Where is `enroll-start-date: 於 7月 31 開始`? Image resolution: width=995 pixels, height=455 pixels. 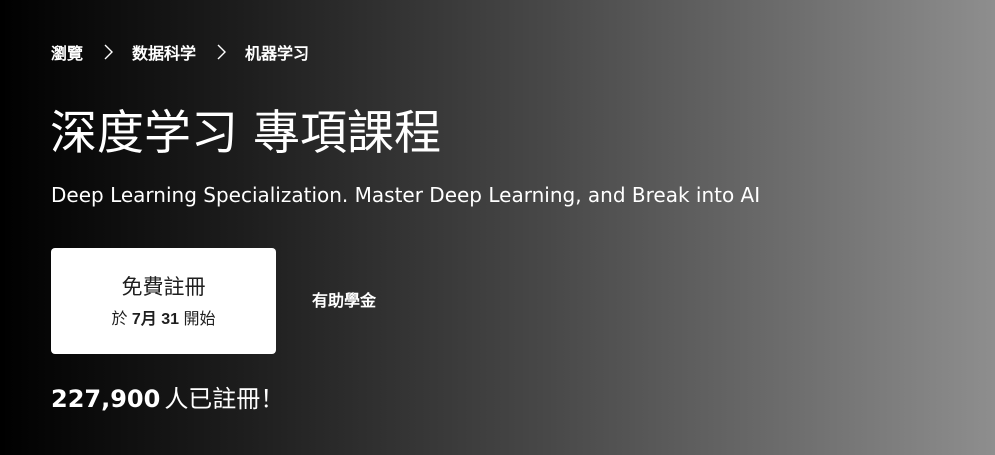
enroll-start-date: 於 7月 31 開始 is located at coordinates (163, 319).